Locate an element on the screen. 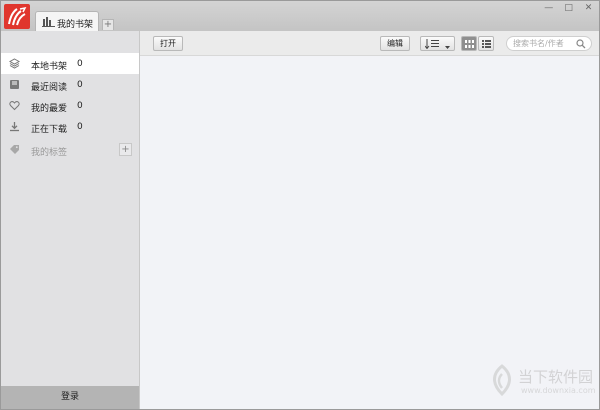 This screenshot has height=410, width=600. window-controls: — □ ✕ is located at coordinates (566, 9).